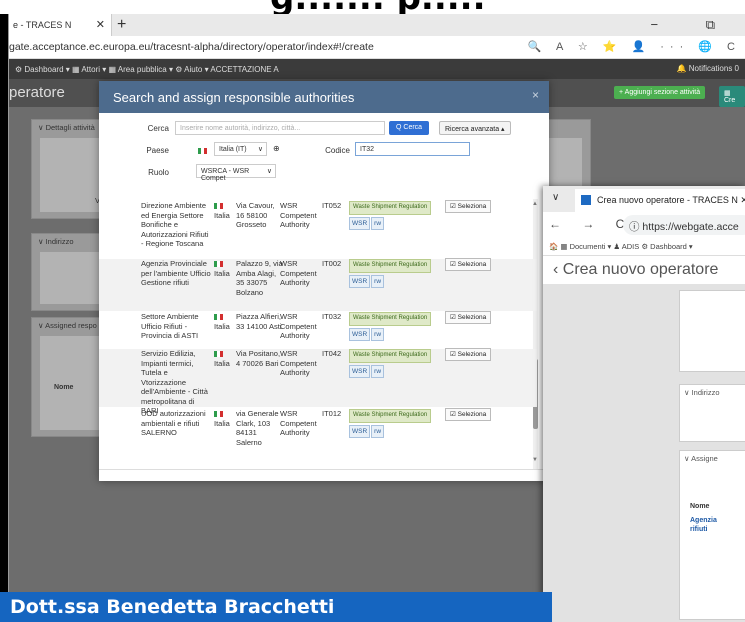 This screenshot has width=745, height=622. What do you see at coordinates (644, 247) in the screenshot?
I see `bookmark-bar: 🏠 ▦ Documenti ▾ ♟ ADIS ⚙ Dashboard ▾` at bounding box center [644, 247].